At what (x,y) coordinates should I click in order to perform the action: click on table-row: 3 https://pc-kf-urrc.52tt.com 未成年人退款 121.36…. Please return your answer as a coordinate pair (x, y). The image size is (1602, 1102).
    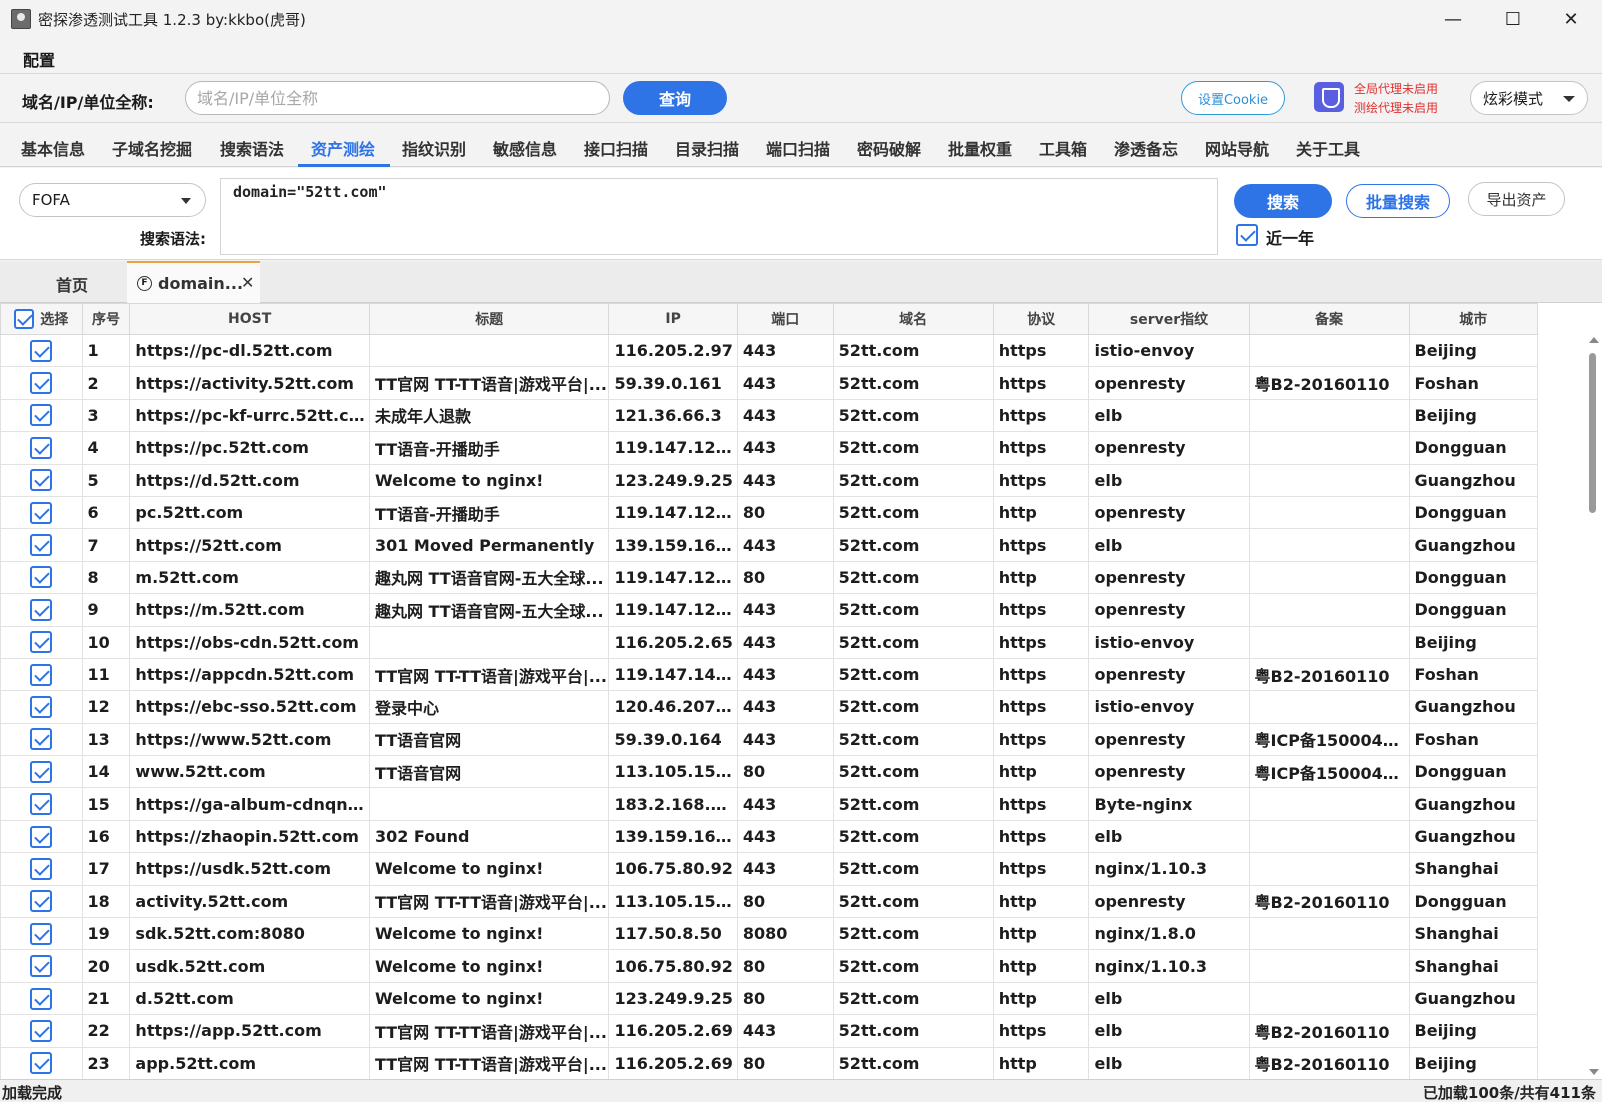
    Looking at the image, I should click on (769, 415).